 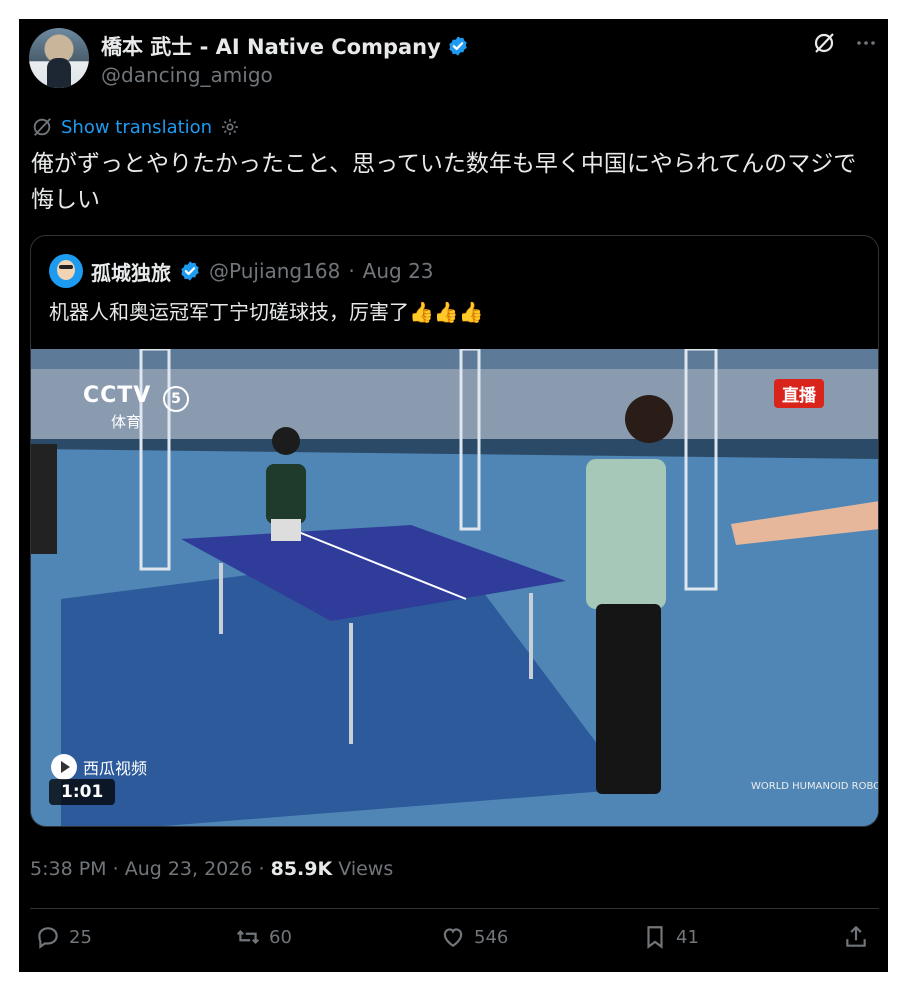 I want to click on views-label: Views, so click(x=366, y=869).